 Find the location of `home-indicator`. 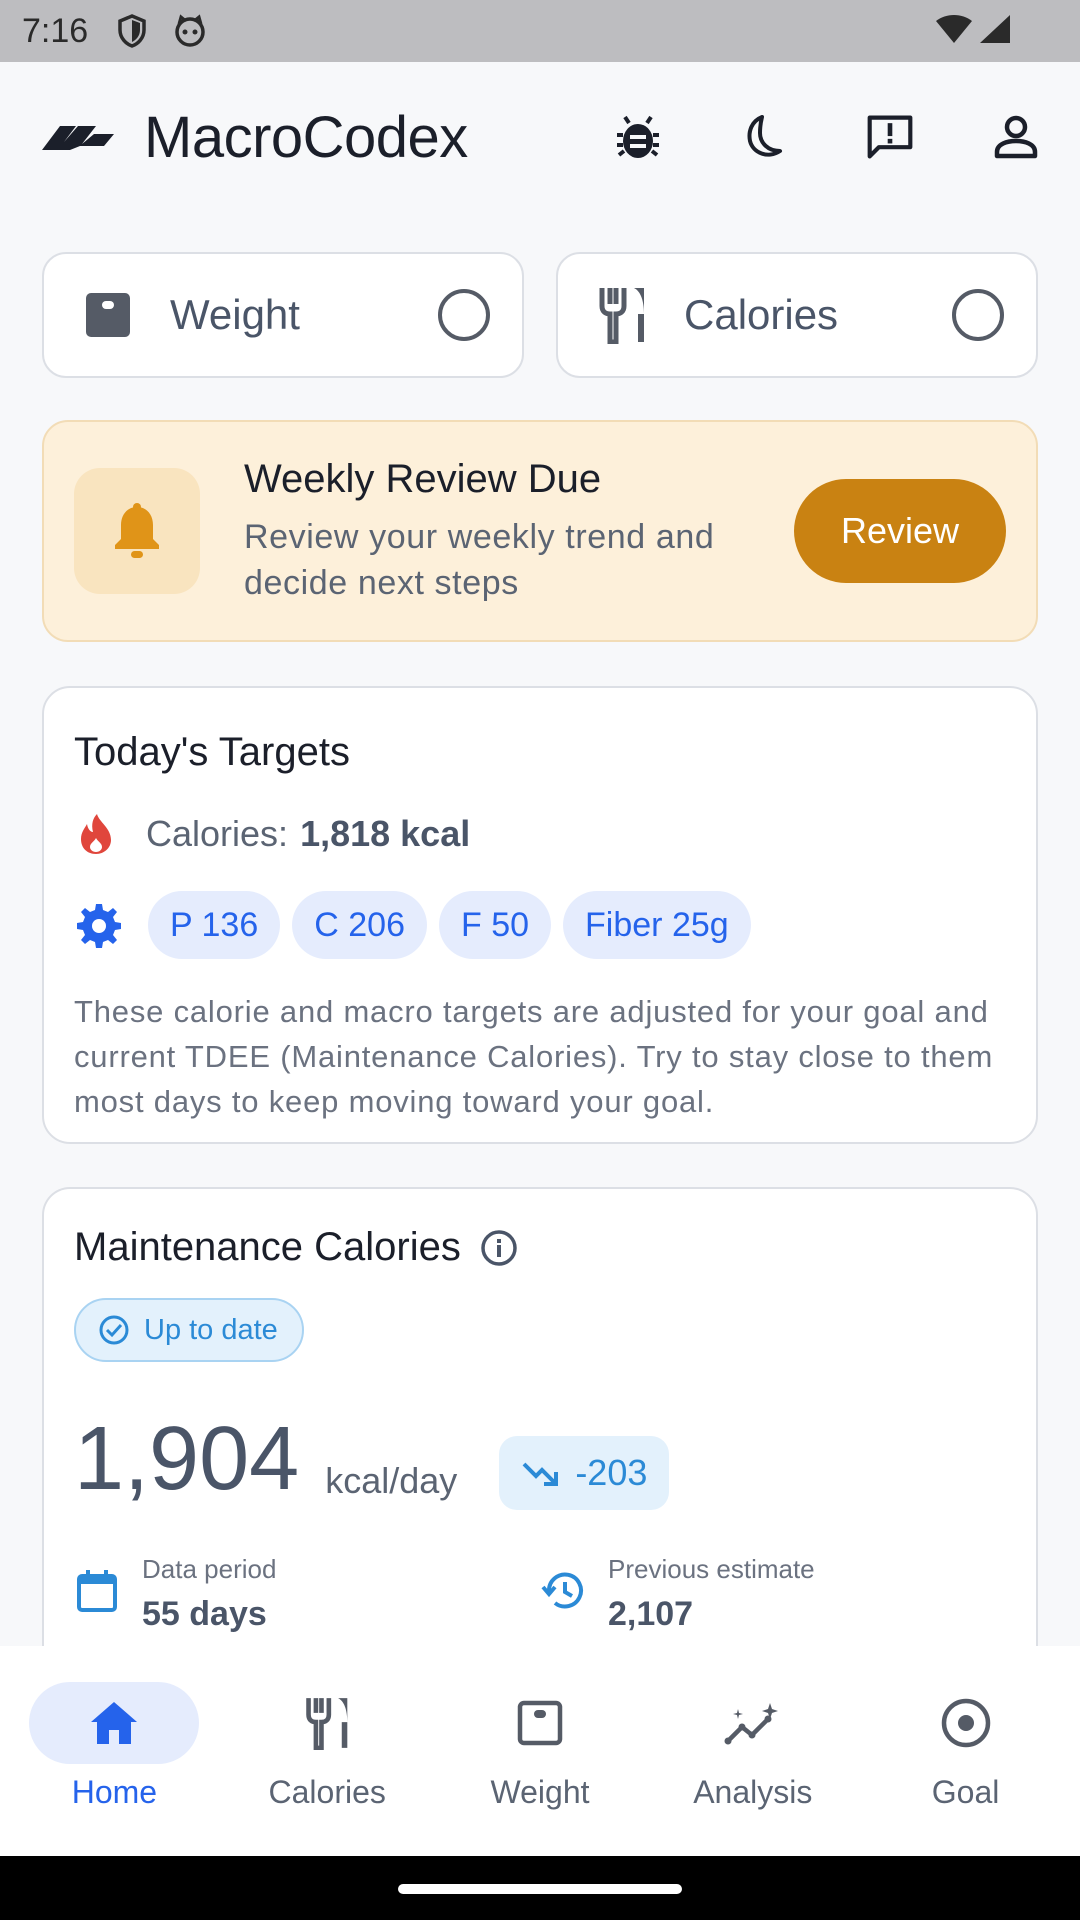

home-indicator is located at coordinates (540, 1889).